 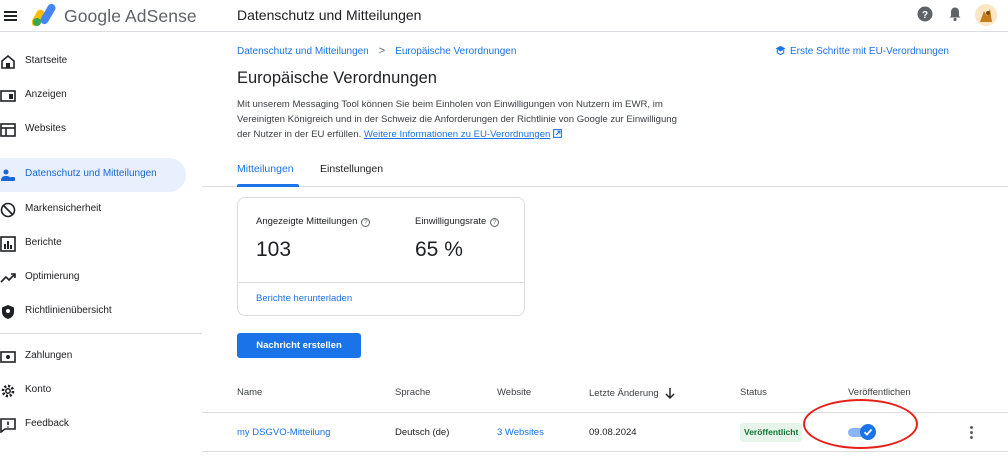 I want to click on consent-rate-label: Einwilligungsrate?, so click(x=457, y=221).